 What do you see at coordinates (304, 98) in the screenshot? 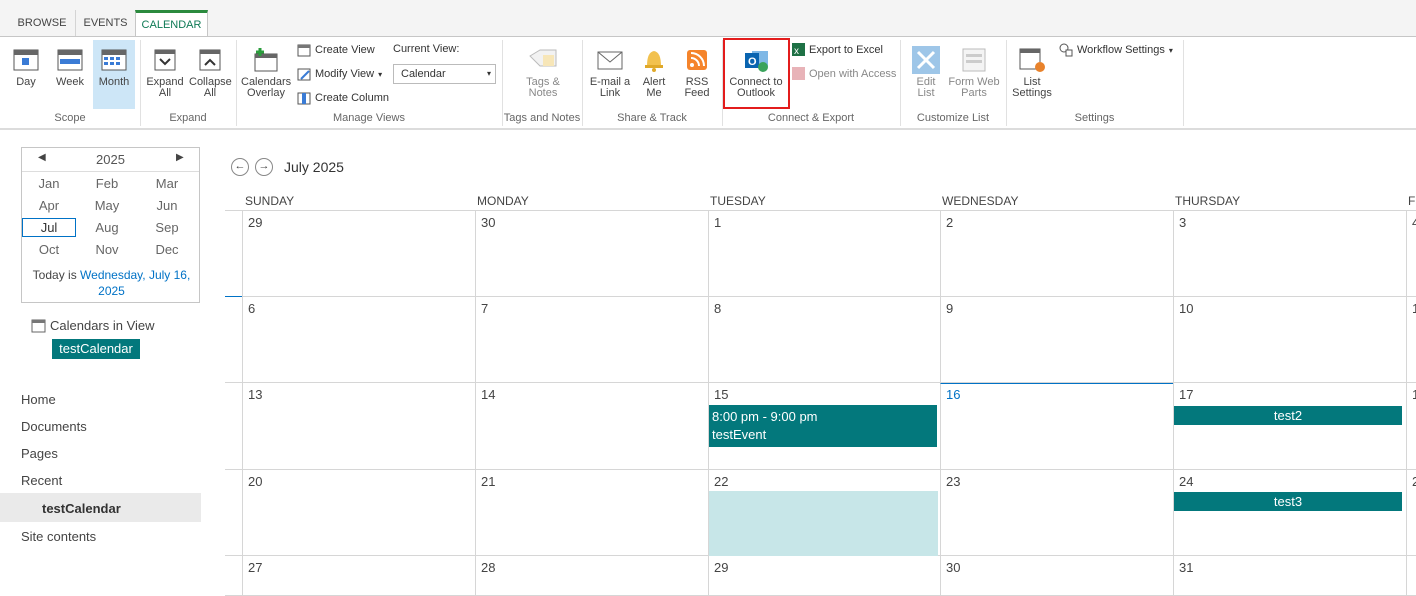
I see `create-column-icon` at bounding box center [304, 98].